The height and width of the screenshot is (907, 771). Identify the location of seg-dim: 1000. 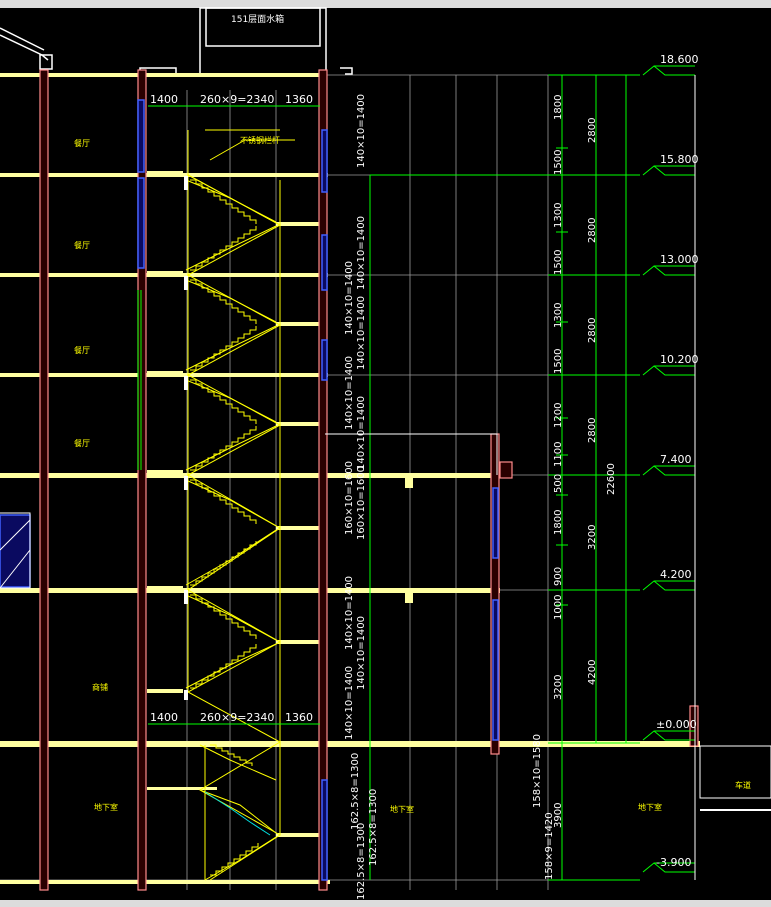
(558, 607).